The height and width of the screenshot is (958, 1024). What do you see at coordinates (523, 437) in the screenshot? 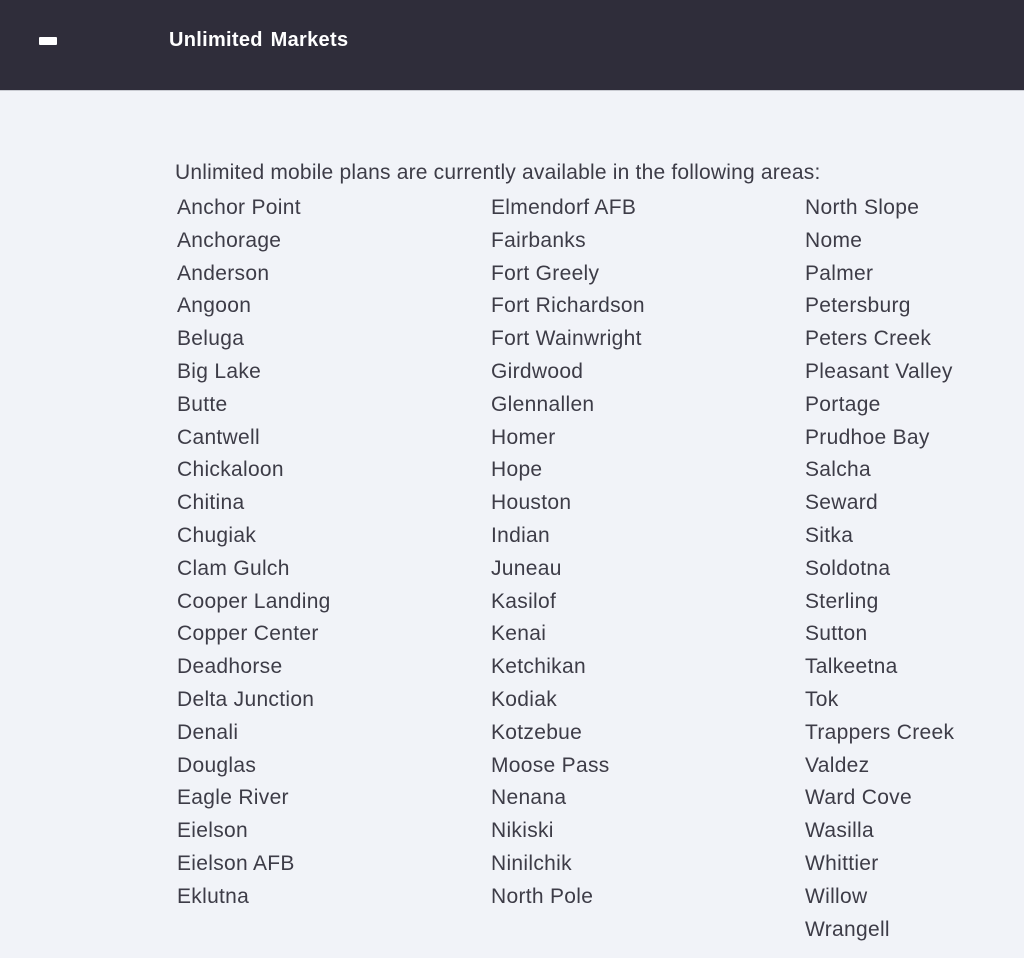
I see `market-list-item: Homer` at bounding box center [523, 437].